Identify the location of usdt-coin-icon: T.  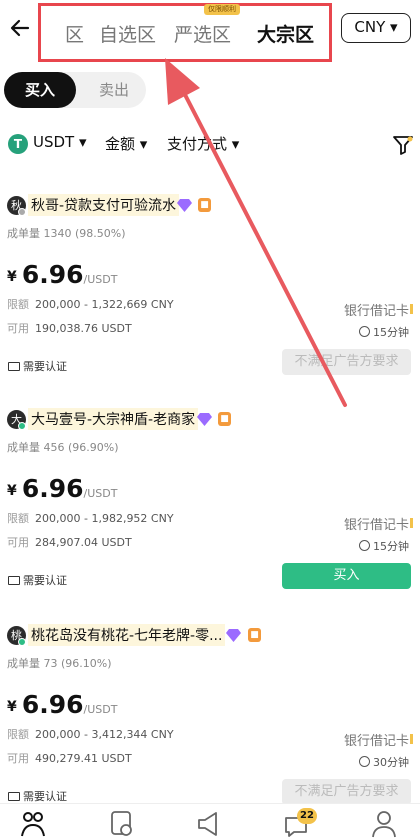
(18, 144).